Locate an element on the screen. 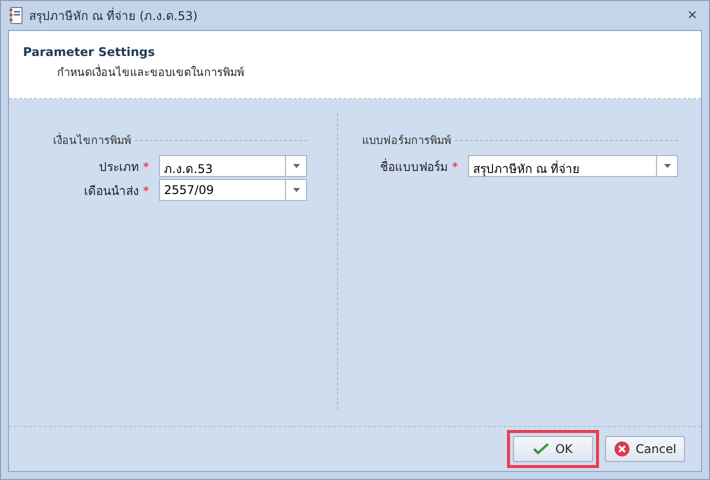  cancel-icon is located at coordinates (622, 449).